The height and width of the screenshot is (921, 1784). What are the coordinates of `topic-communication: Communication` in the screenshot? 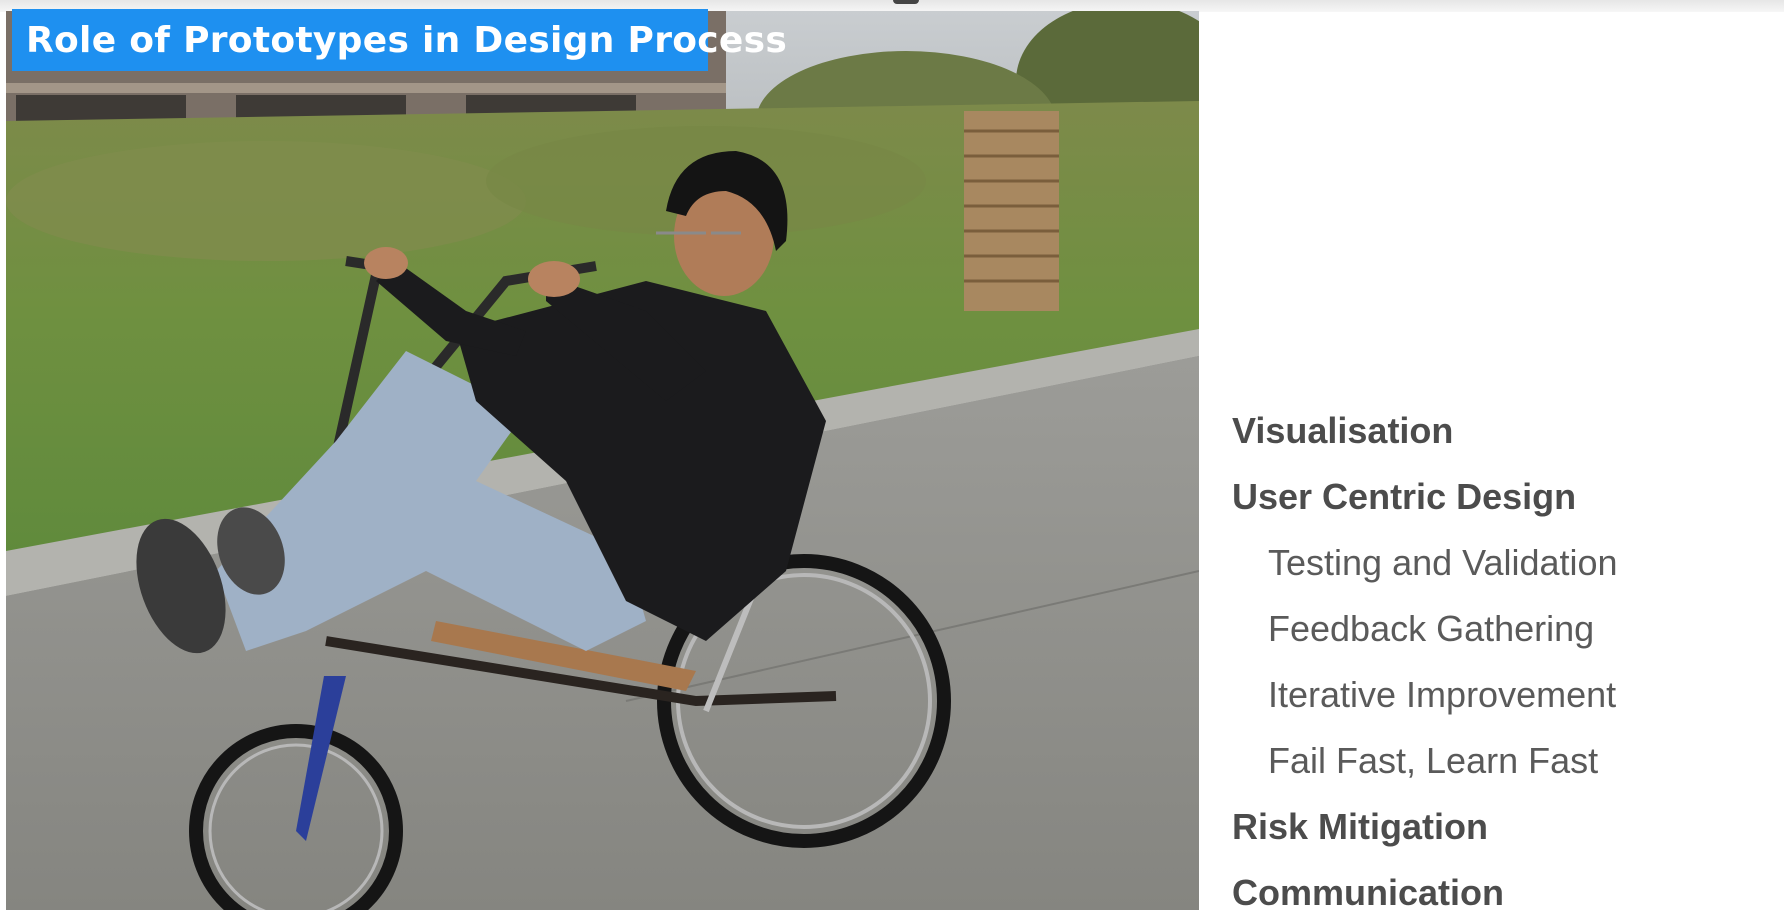 It's located at (1368, 892).